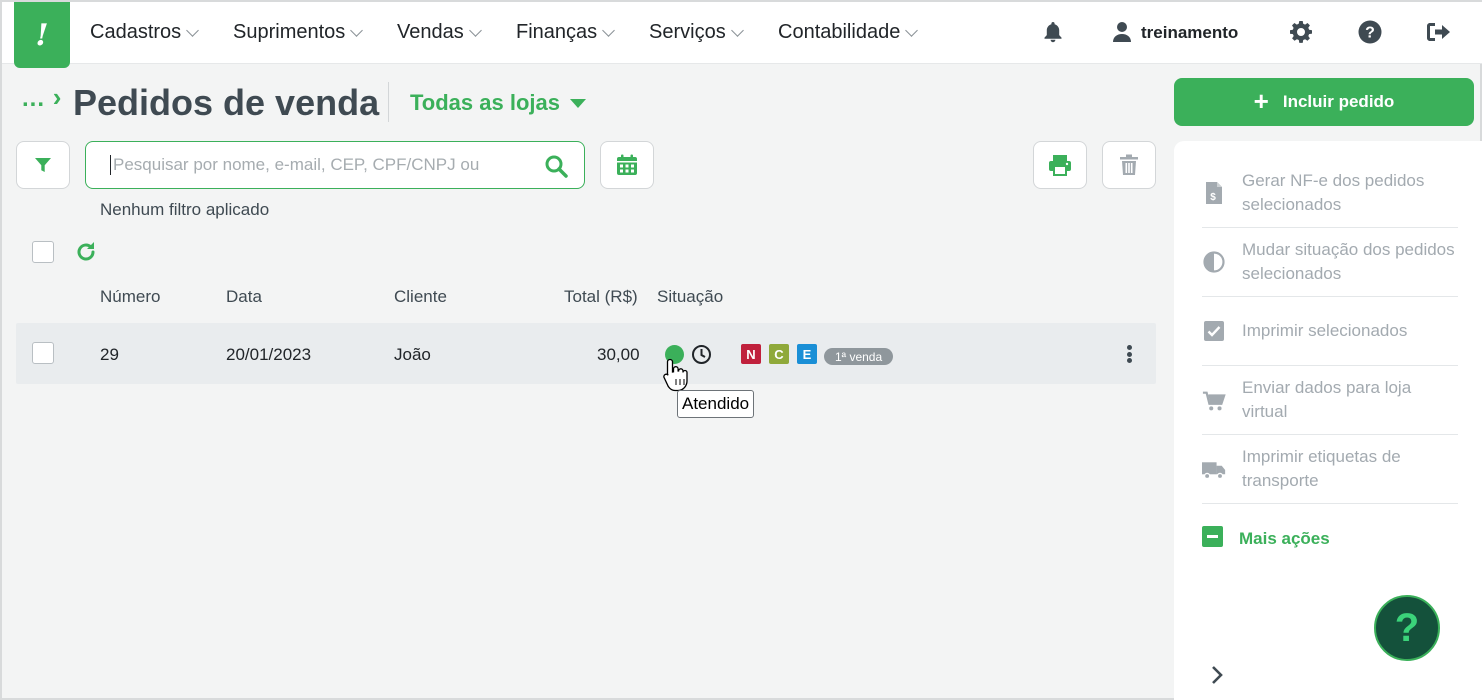 The width and height of the screenshot is (1482, 700). I want to click on search-box, so click(335, 165).